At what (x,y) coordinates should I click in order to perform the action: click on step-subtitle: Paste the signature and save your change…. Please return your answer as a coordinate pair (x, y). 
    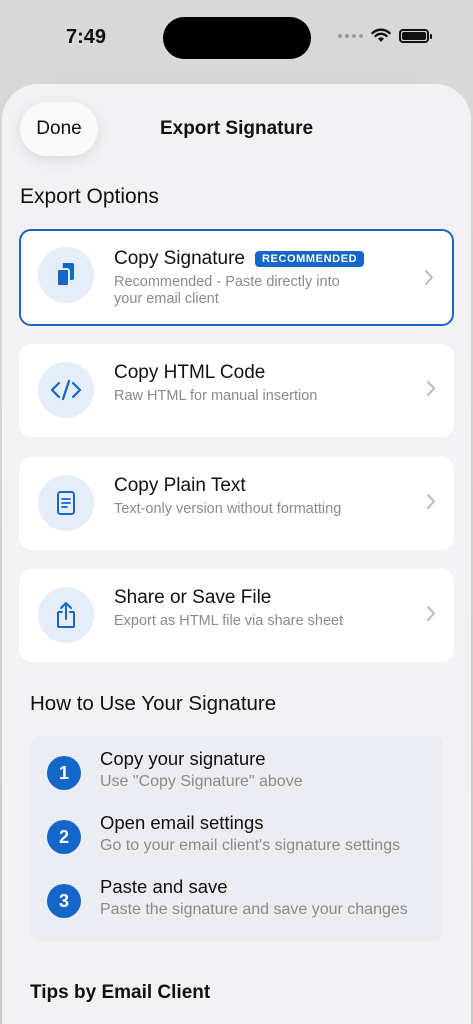
    Looking at the image, I should click on (254, 909).